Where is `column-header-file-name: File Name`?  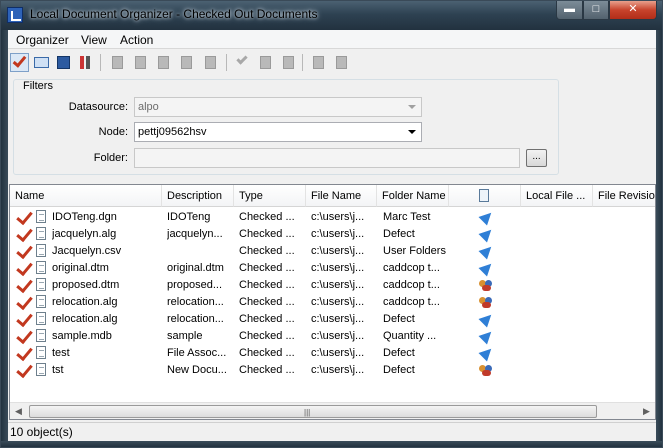
column-header-file-name: File Name is located at coordinates (341, 196).